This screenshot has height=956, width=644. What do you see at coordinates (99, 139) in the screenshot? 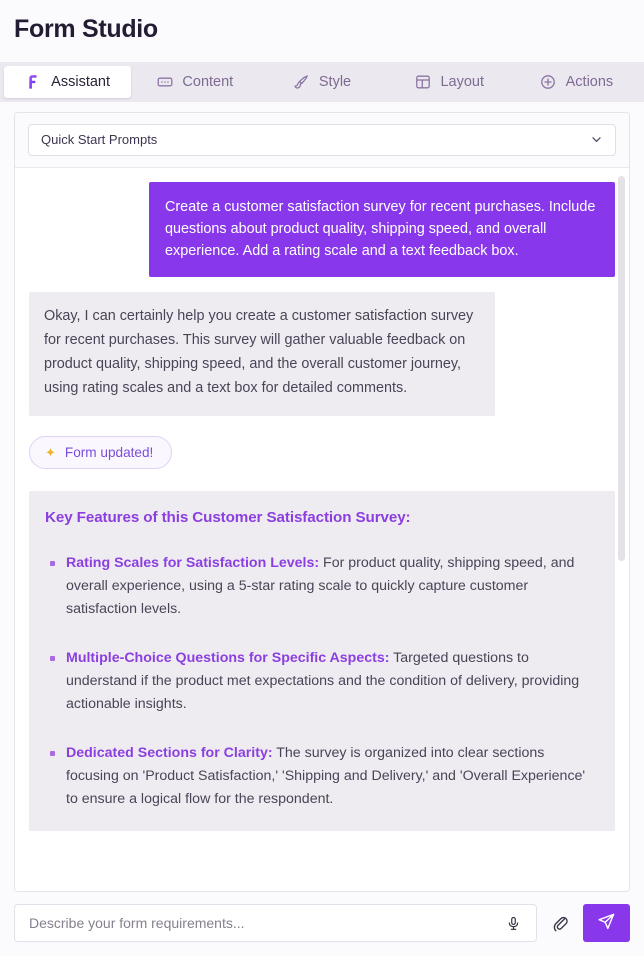
I see `quick-start-prompts-label: Quick Start Prompts` at bounding box center [99, 139].